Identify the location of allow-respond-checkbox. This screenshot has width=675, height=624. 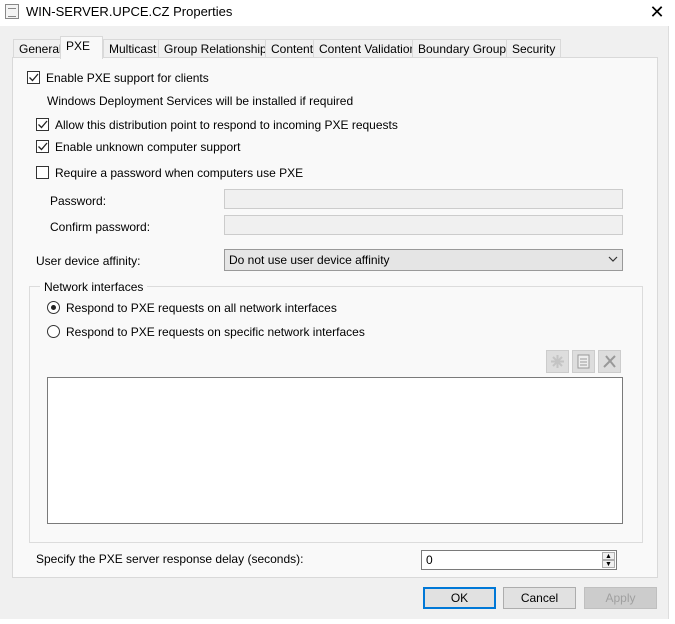
(42, 124).